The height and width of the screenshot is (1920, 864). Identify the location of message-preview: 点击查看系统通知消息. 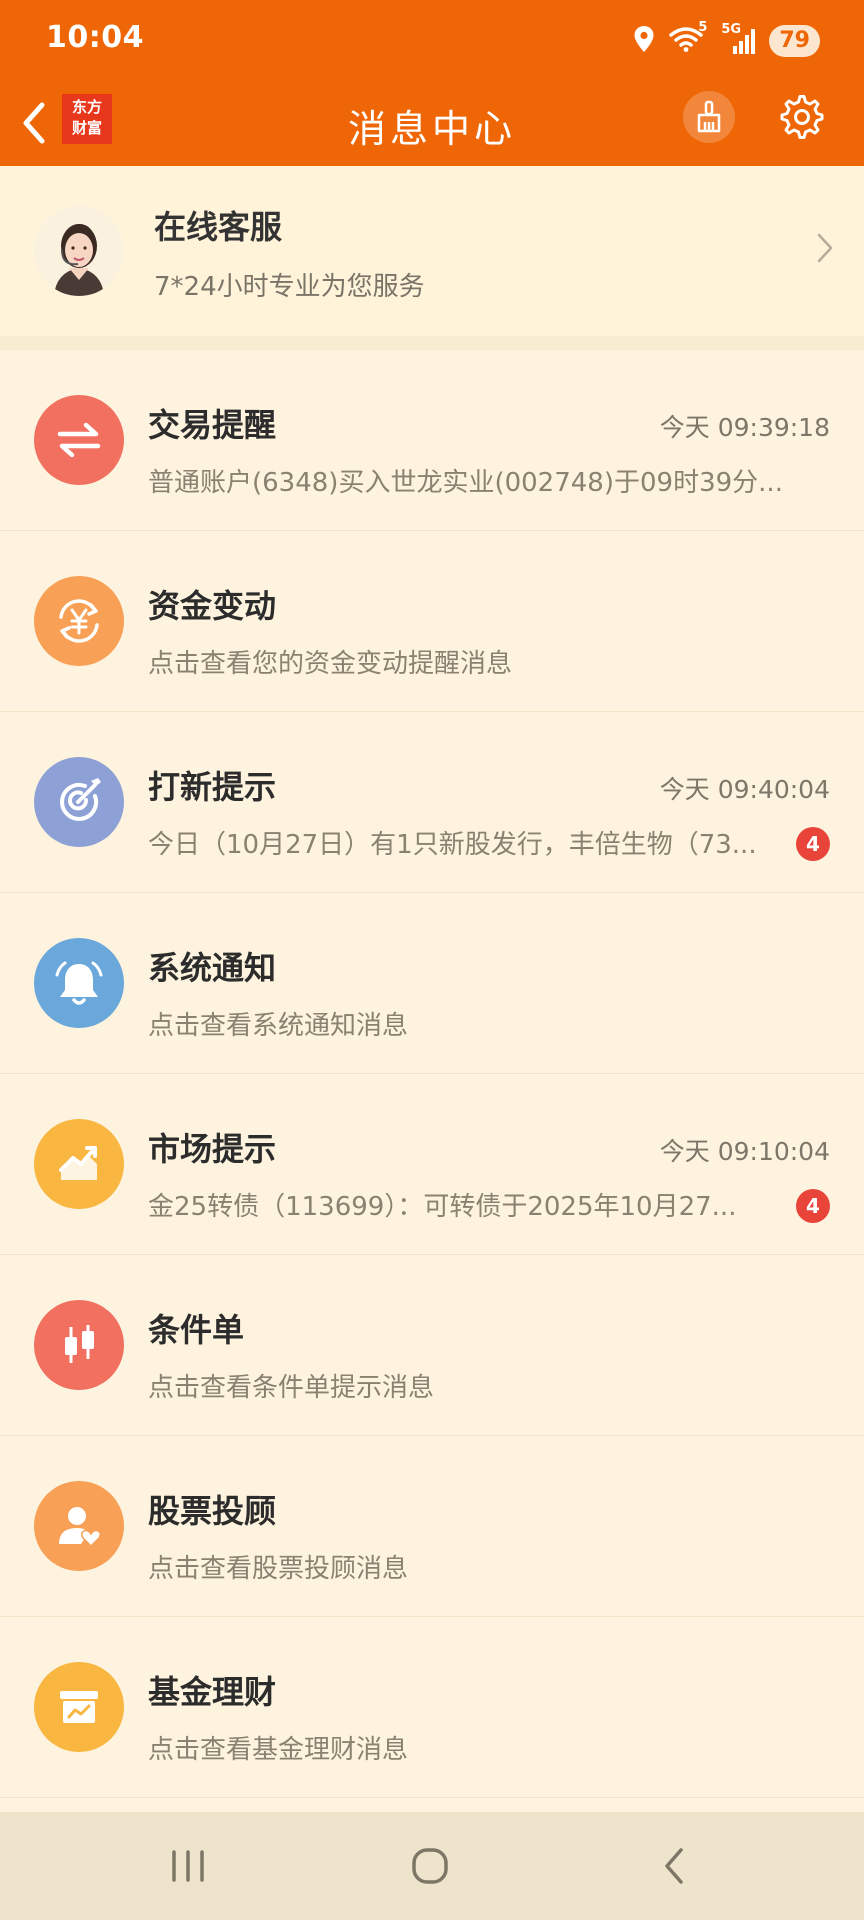
(278, 1026).